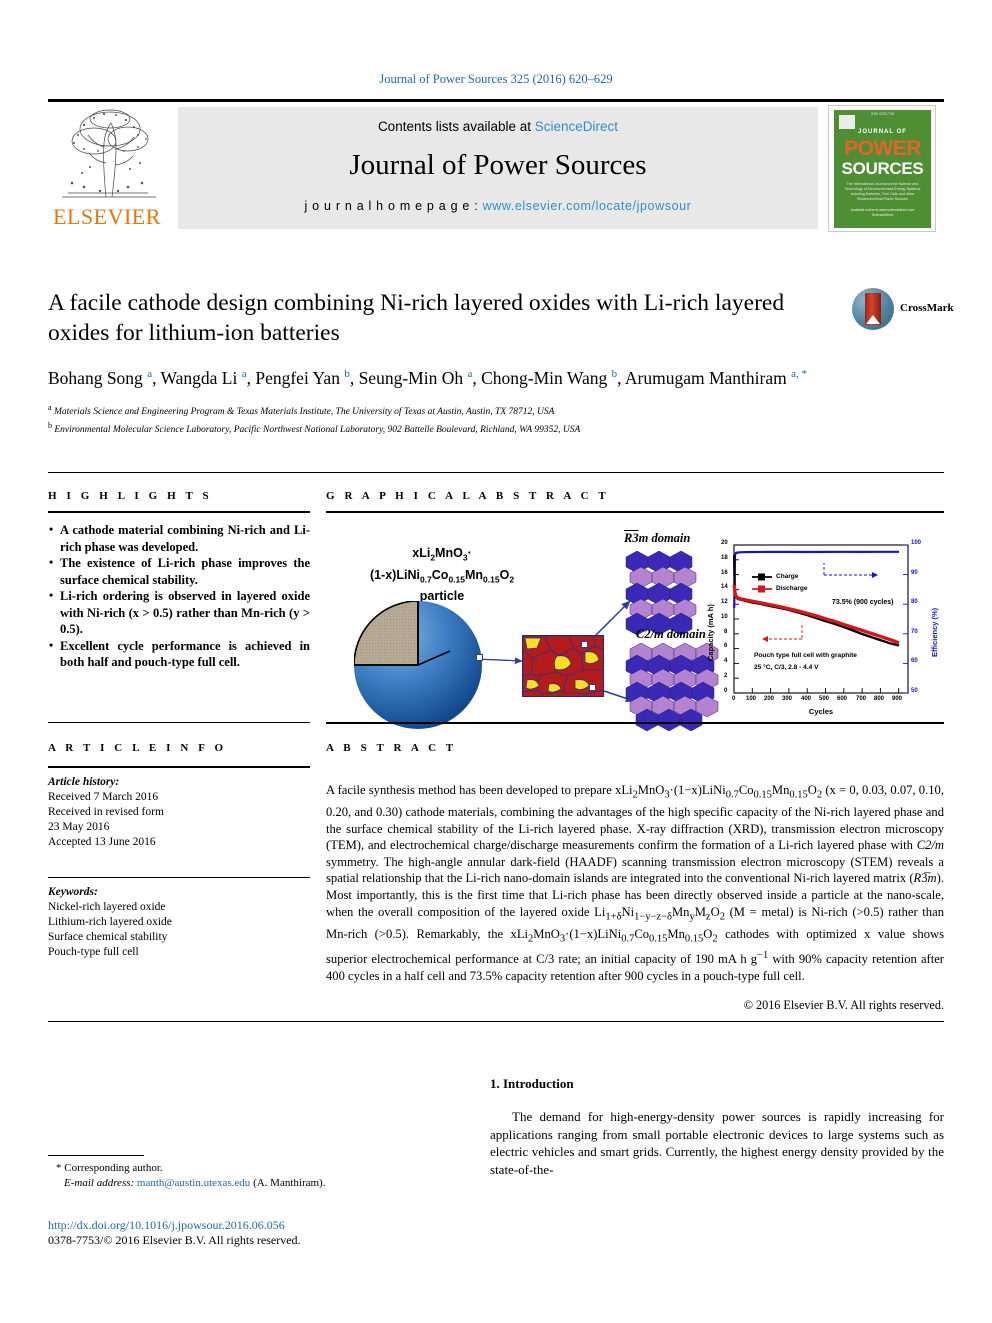 The width and height of the screenshot is (992, 1323). I want to click on chart-xlabel: Cycles, so click(821, 711).